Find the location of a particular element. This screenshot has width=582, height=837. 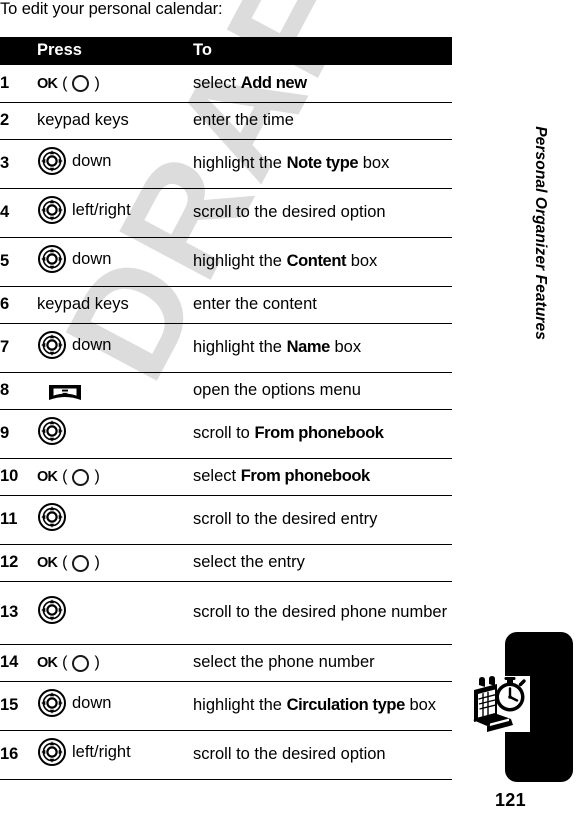

table-row: 10 OK() select From phonebook is located at coordinates (226, 477).